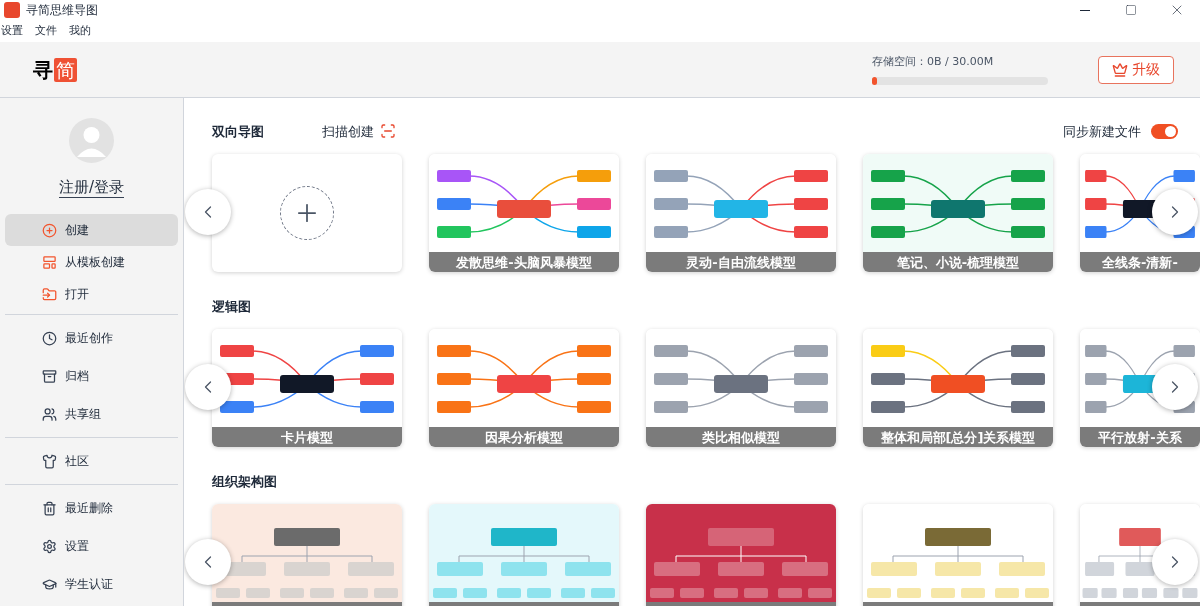 This screenshot has height=606, width=1200. I want to click on upgrade-button: 升级, so click(1136, 69).